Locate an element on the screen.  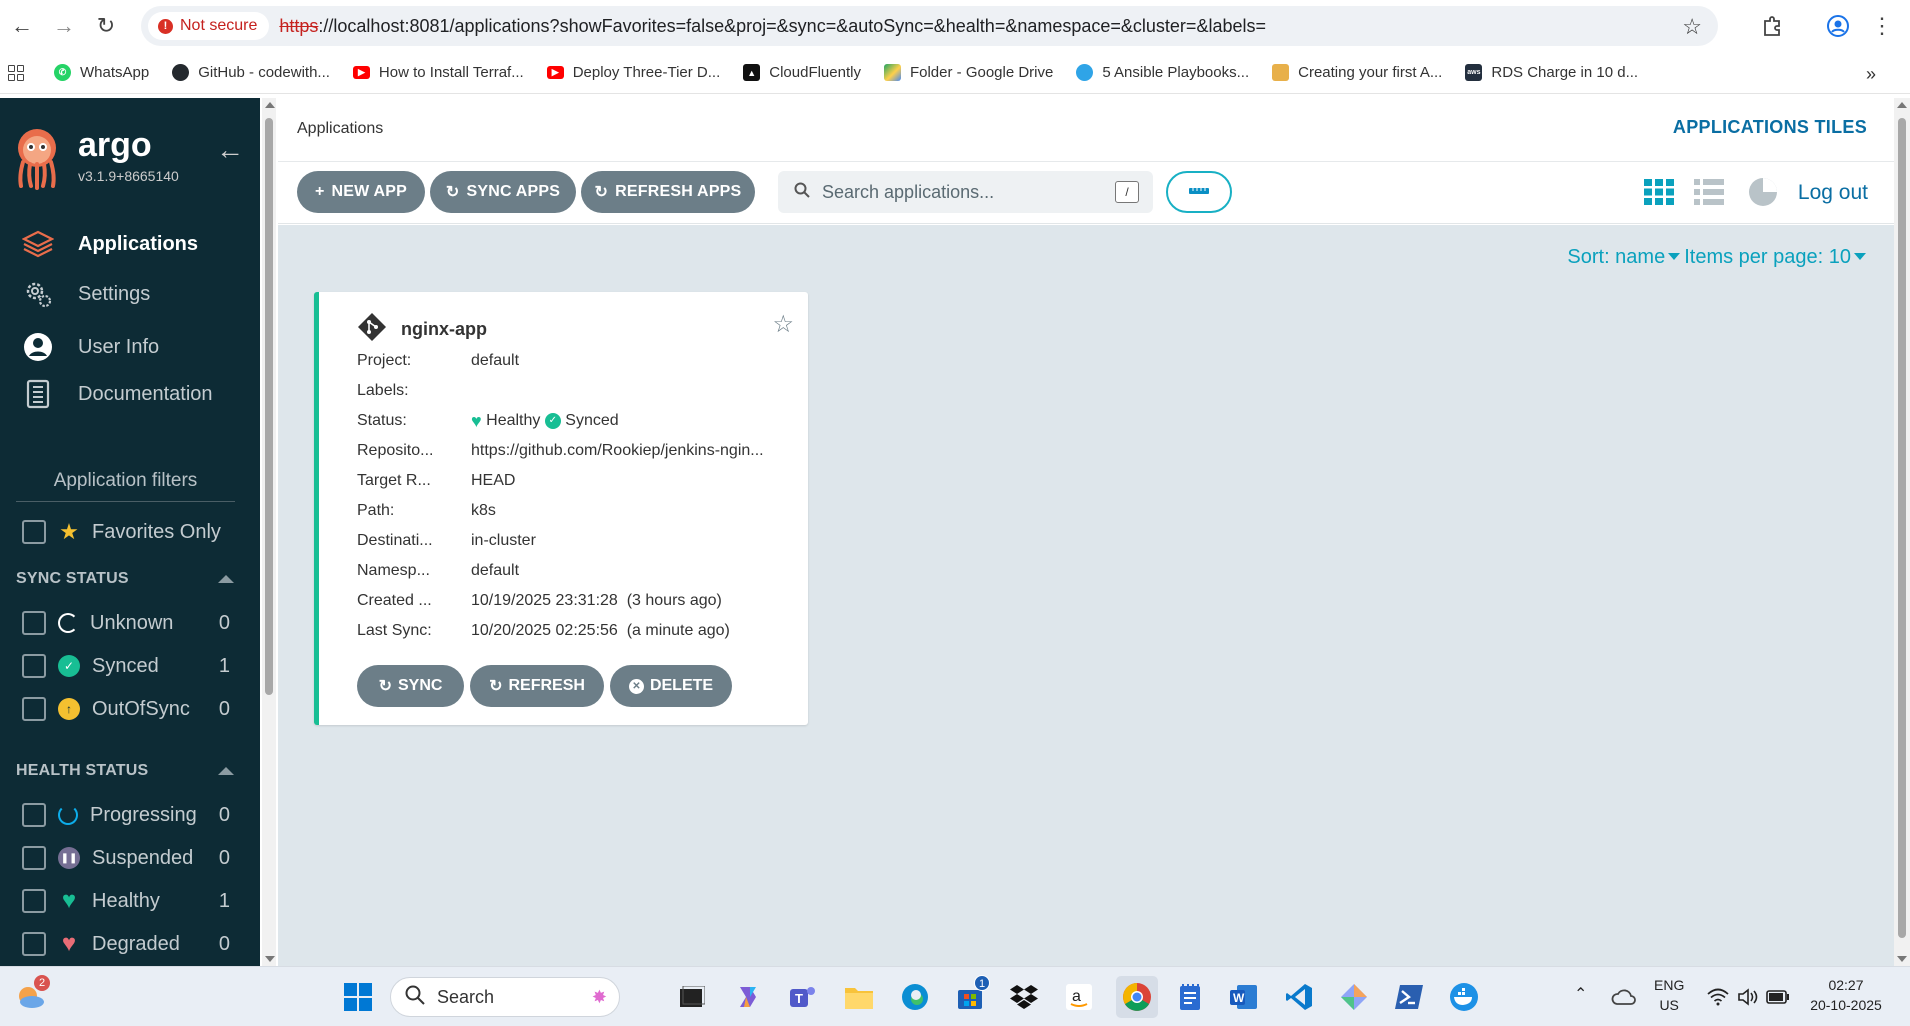
refresh-button: ↻ REFRESH is located at coordinates (537, 686).